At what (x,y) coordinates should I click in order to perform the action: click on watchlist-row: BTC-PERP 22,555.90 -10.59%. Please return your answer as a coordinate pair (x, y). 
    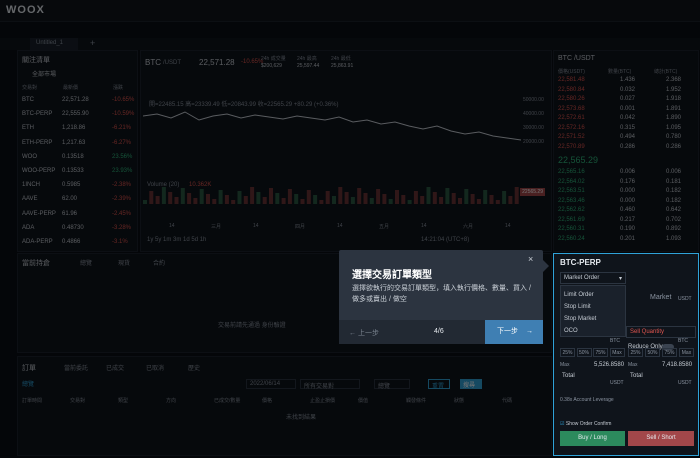
    Looking at the image, I should click on (78, 116).